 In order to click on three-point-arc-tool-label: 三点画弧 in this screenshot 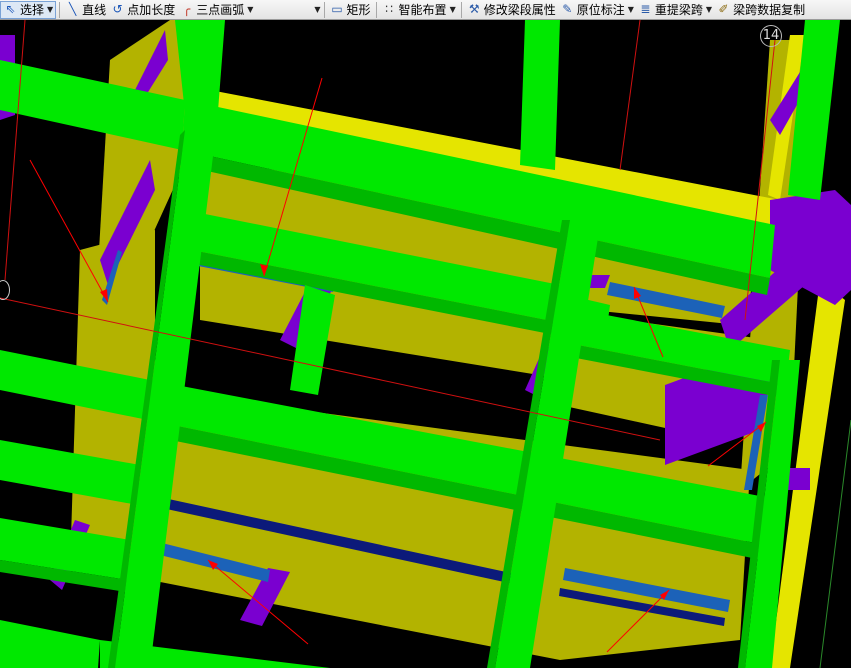, I will do `click(220, 10)`.